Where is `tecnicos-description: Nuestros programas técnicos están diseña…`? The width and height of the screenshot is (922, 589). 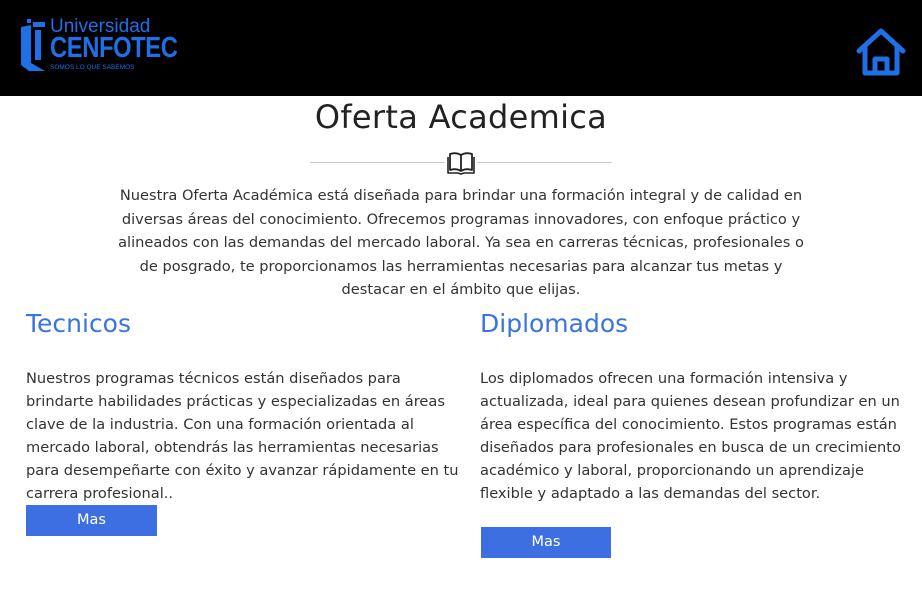 tecnicos-description: Nuestros programas técnicos están diseña… is located at coordinates (242, 436).